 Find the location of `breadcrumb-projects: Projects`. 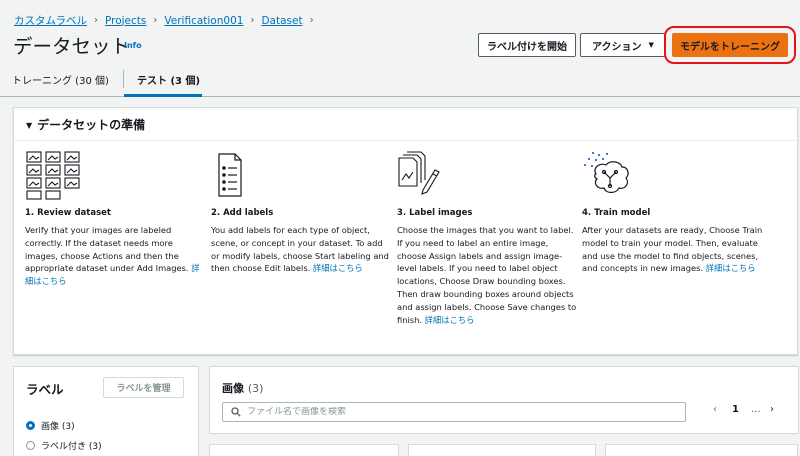

breadcrumb-projects: Projects is located at coordinates (125, 21).